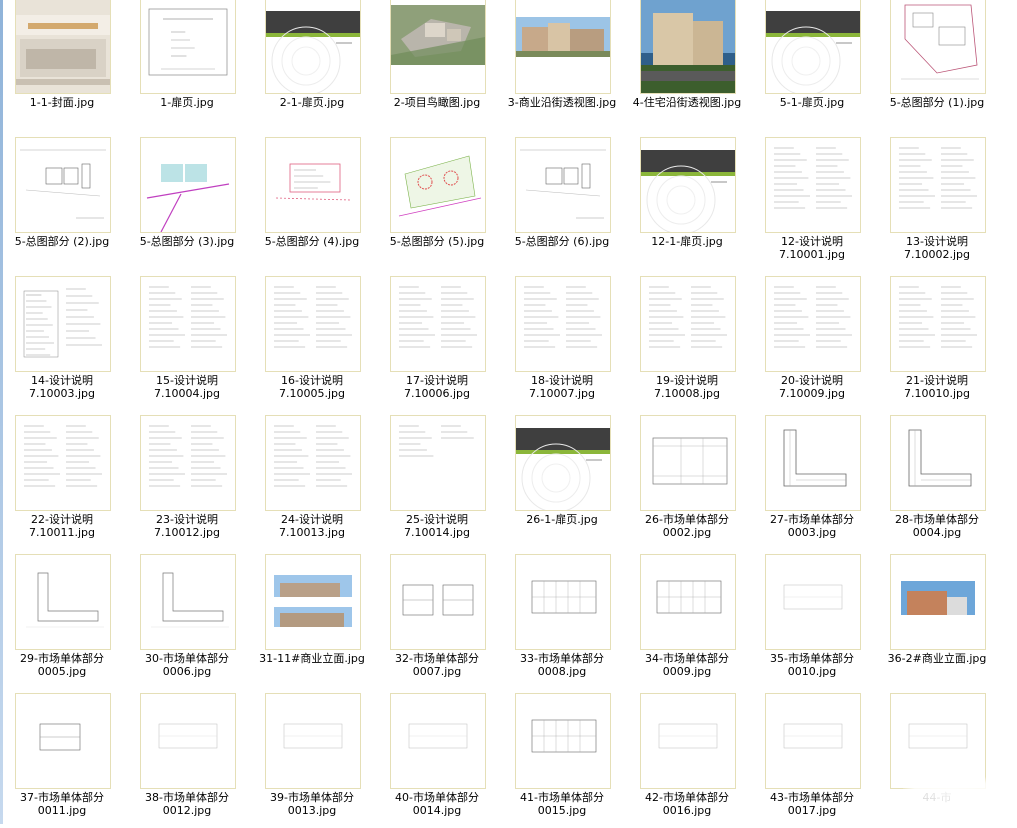 The width and height of the screenshot is (1017, 828). I want to click on file-name-label: 15-设计说明 7.10004.jpg, so click(187, 387).